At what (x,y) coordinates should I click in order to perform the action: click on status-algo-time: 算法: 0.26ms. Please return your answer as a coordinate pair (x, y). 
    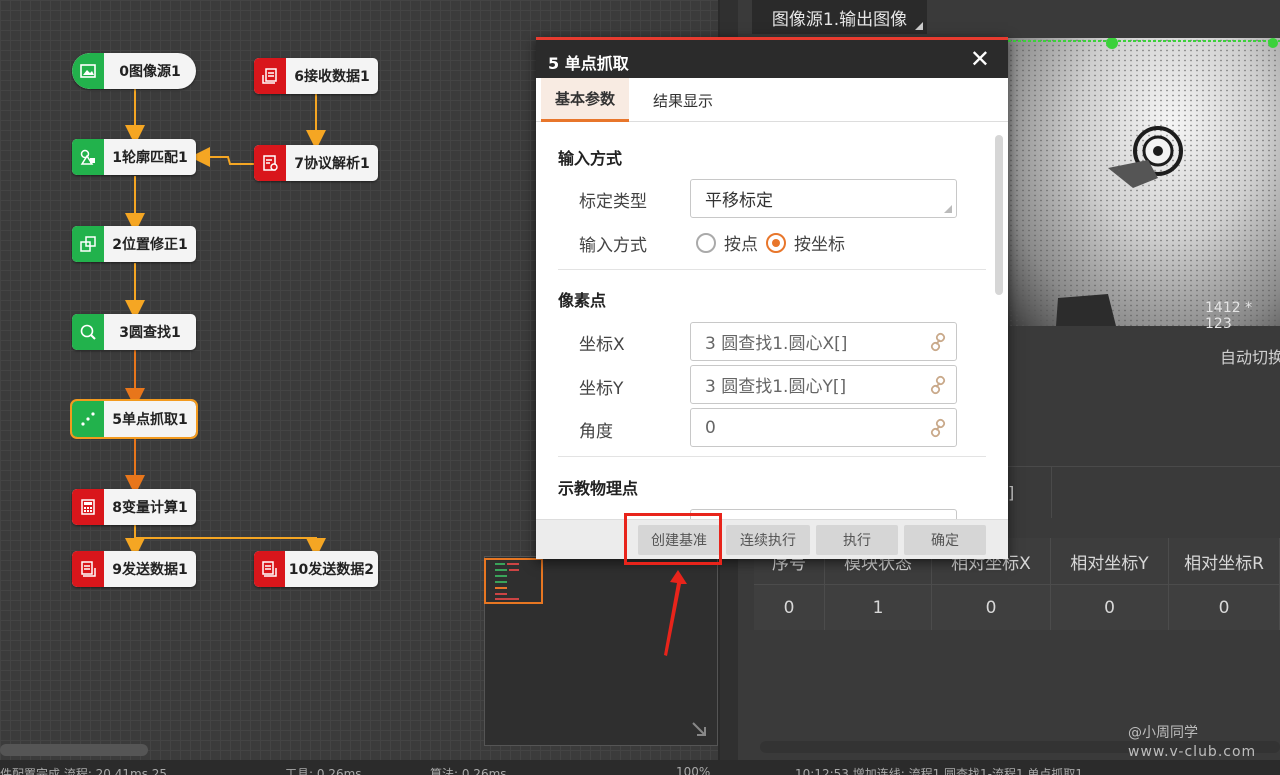
    Looking at the image, I should click on (468, 771).